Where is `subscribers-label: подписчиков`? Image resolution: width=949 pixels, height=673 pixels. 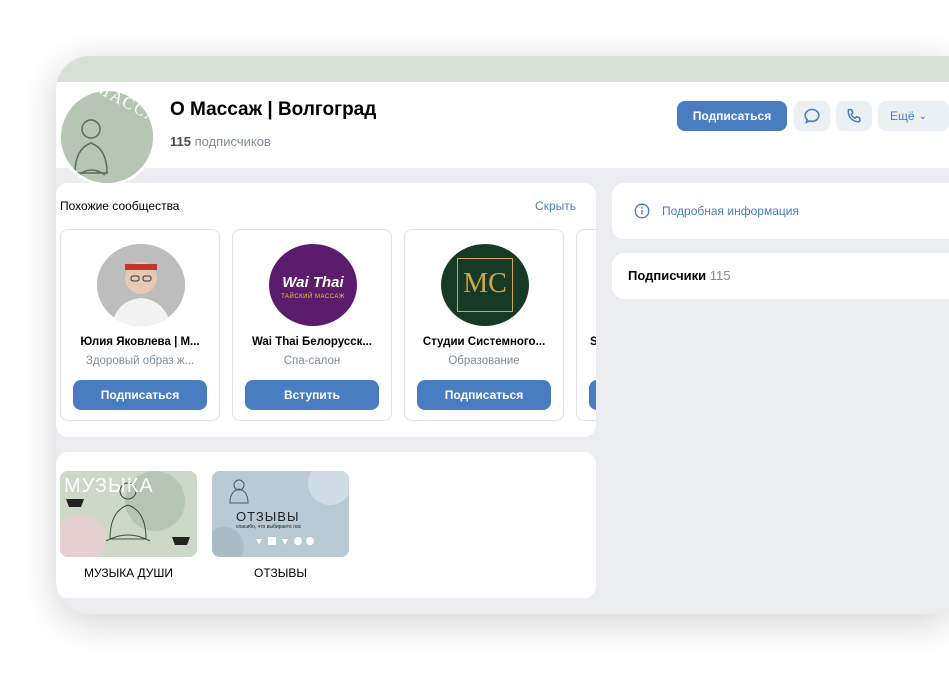
subscribers-label: подписчиков is located at coordinates (232, 141).